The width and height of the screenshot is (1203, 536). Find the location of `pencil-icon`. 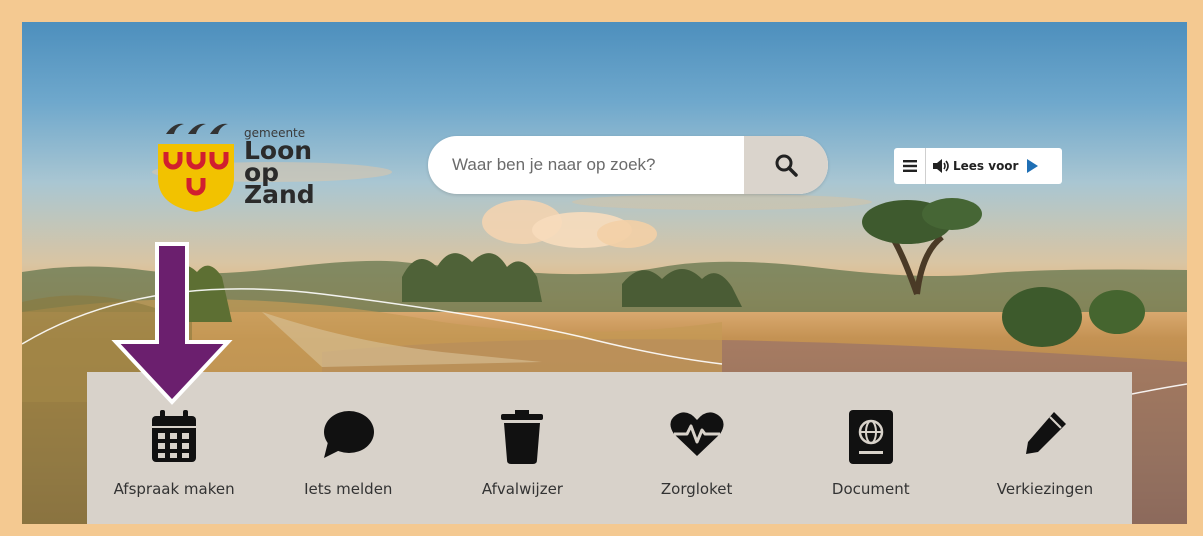

pencil-icon is located at coordinates (1045, 433).